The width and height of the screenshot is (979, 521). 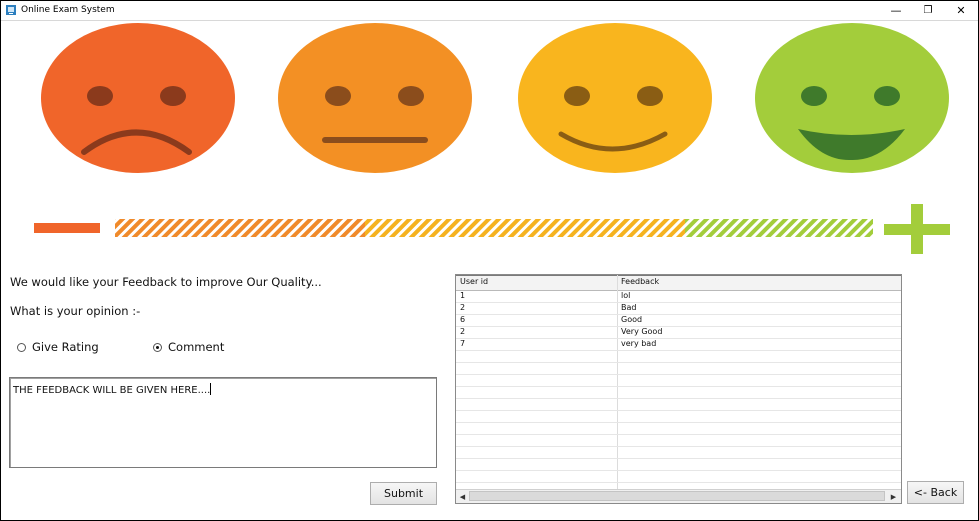 I want to click on cell-user-id: 7, so click(x=463, y=343).